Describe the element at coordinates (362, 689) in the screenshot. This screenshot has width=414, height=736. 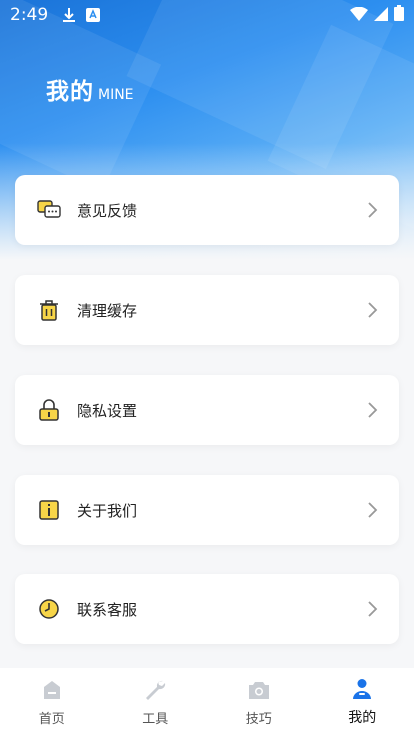
I see `user-icon` at that location.